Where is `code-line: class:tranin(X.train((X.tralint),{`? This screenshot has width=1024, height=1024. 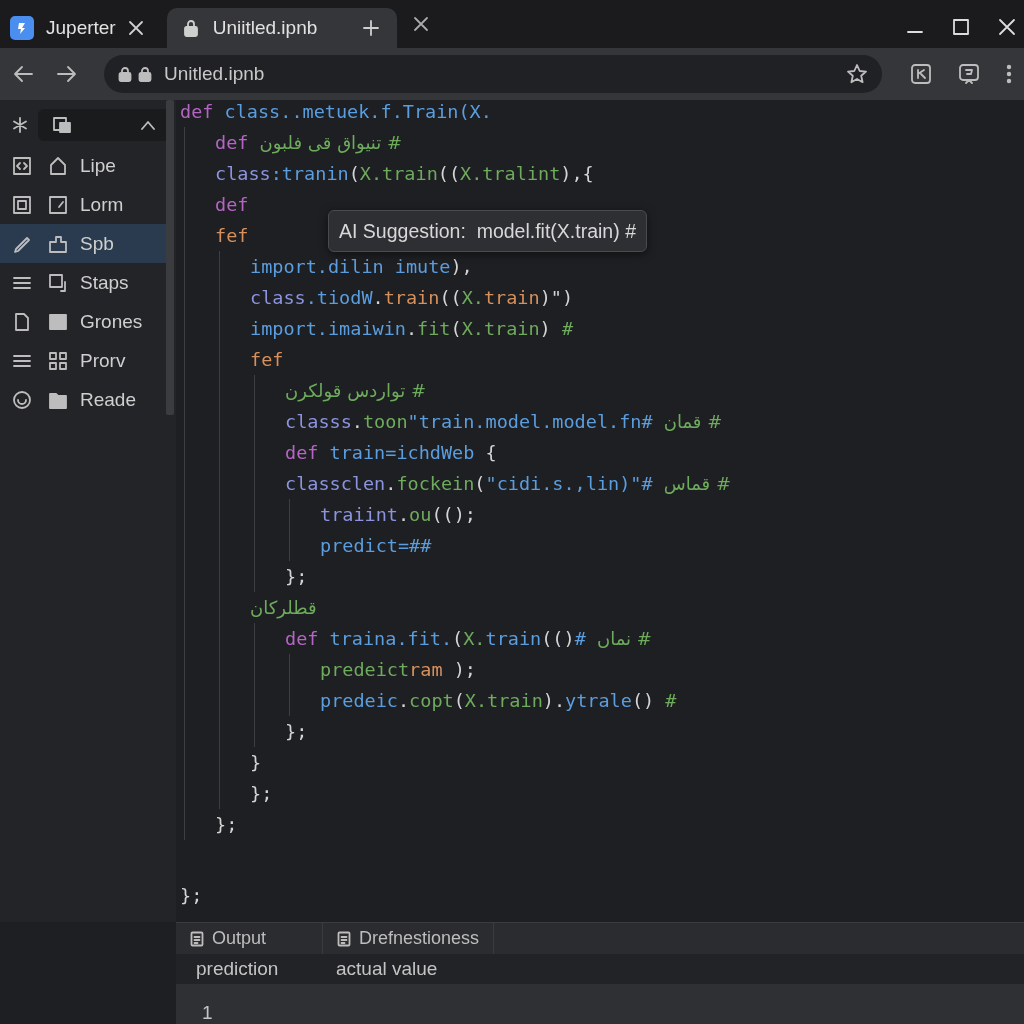
code-line: class:tranin(X.train((X.tralint),{ is located at coordinates (404, 174).